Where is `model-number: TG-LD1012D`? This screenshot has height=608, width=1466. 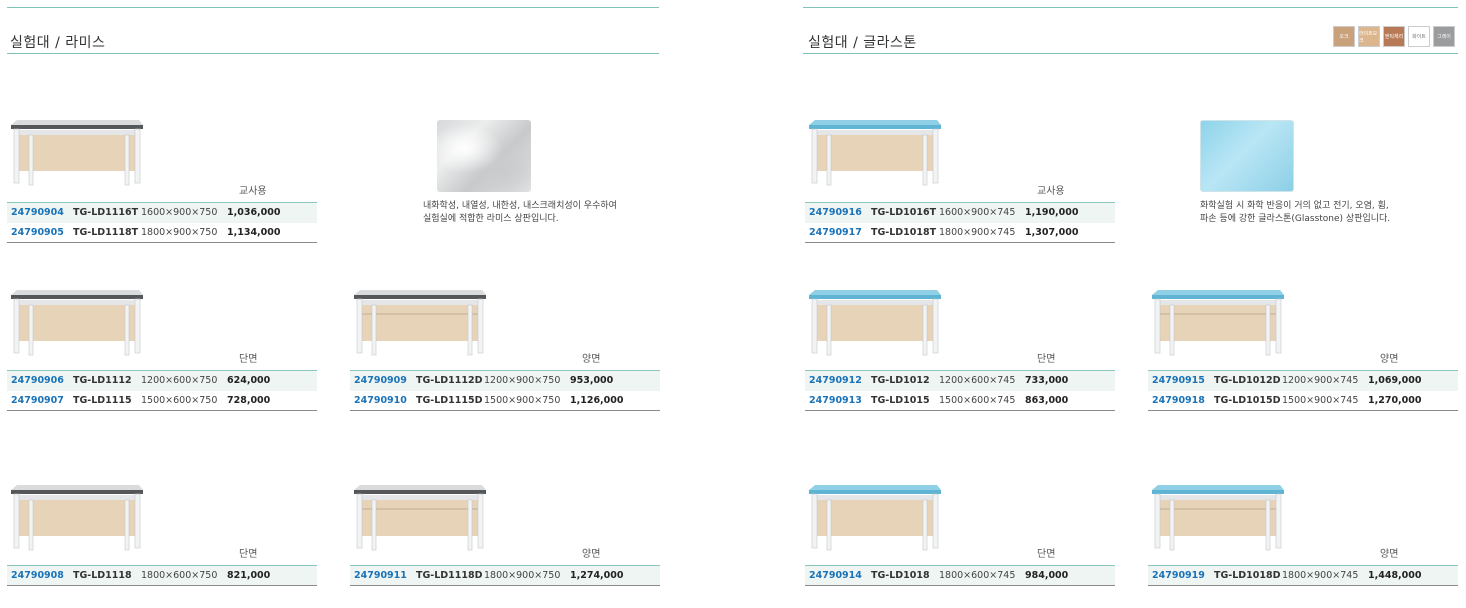
model-number: TG-LD1012D is located at coordinates (1247, 381).